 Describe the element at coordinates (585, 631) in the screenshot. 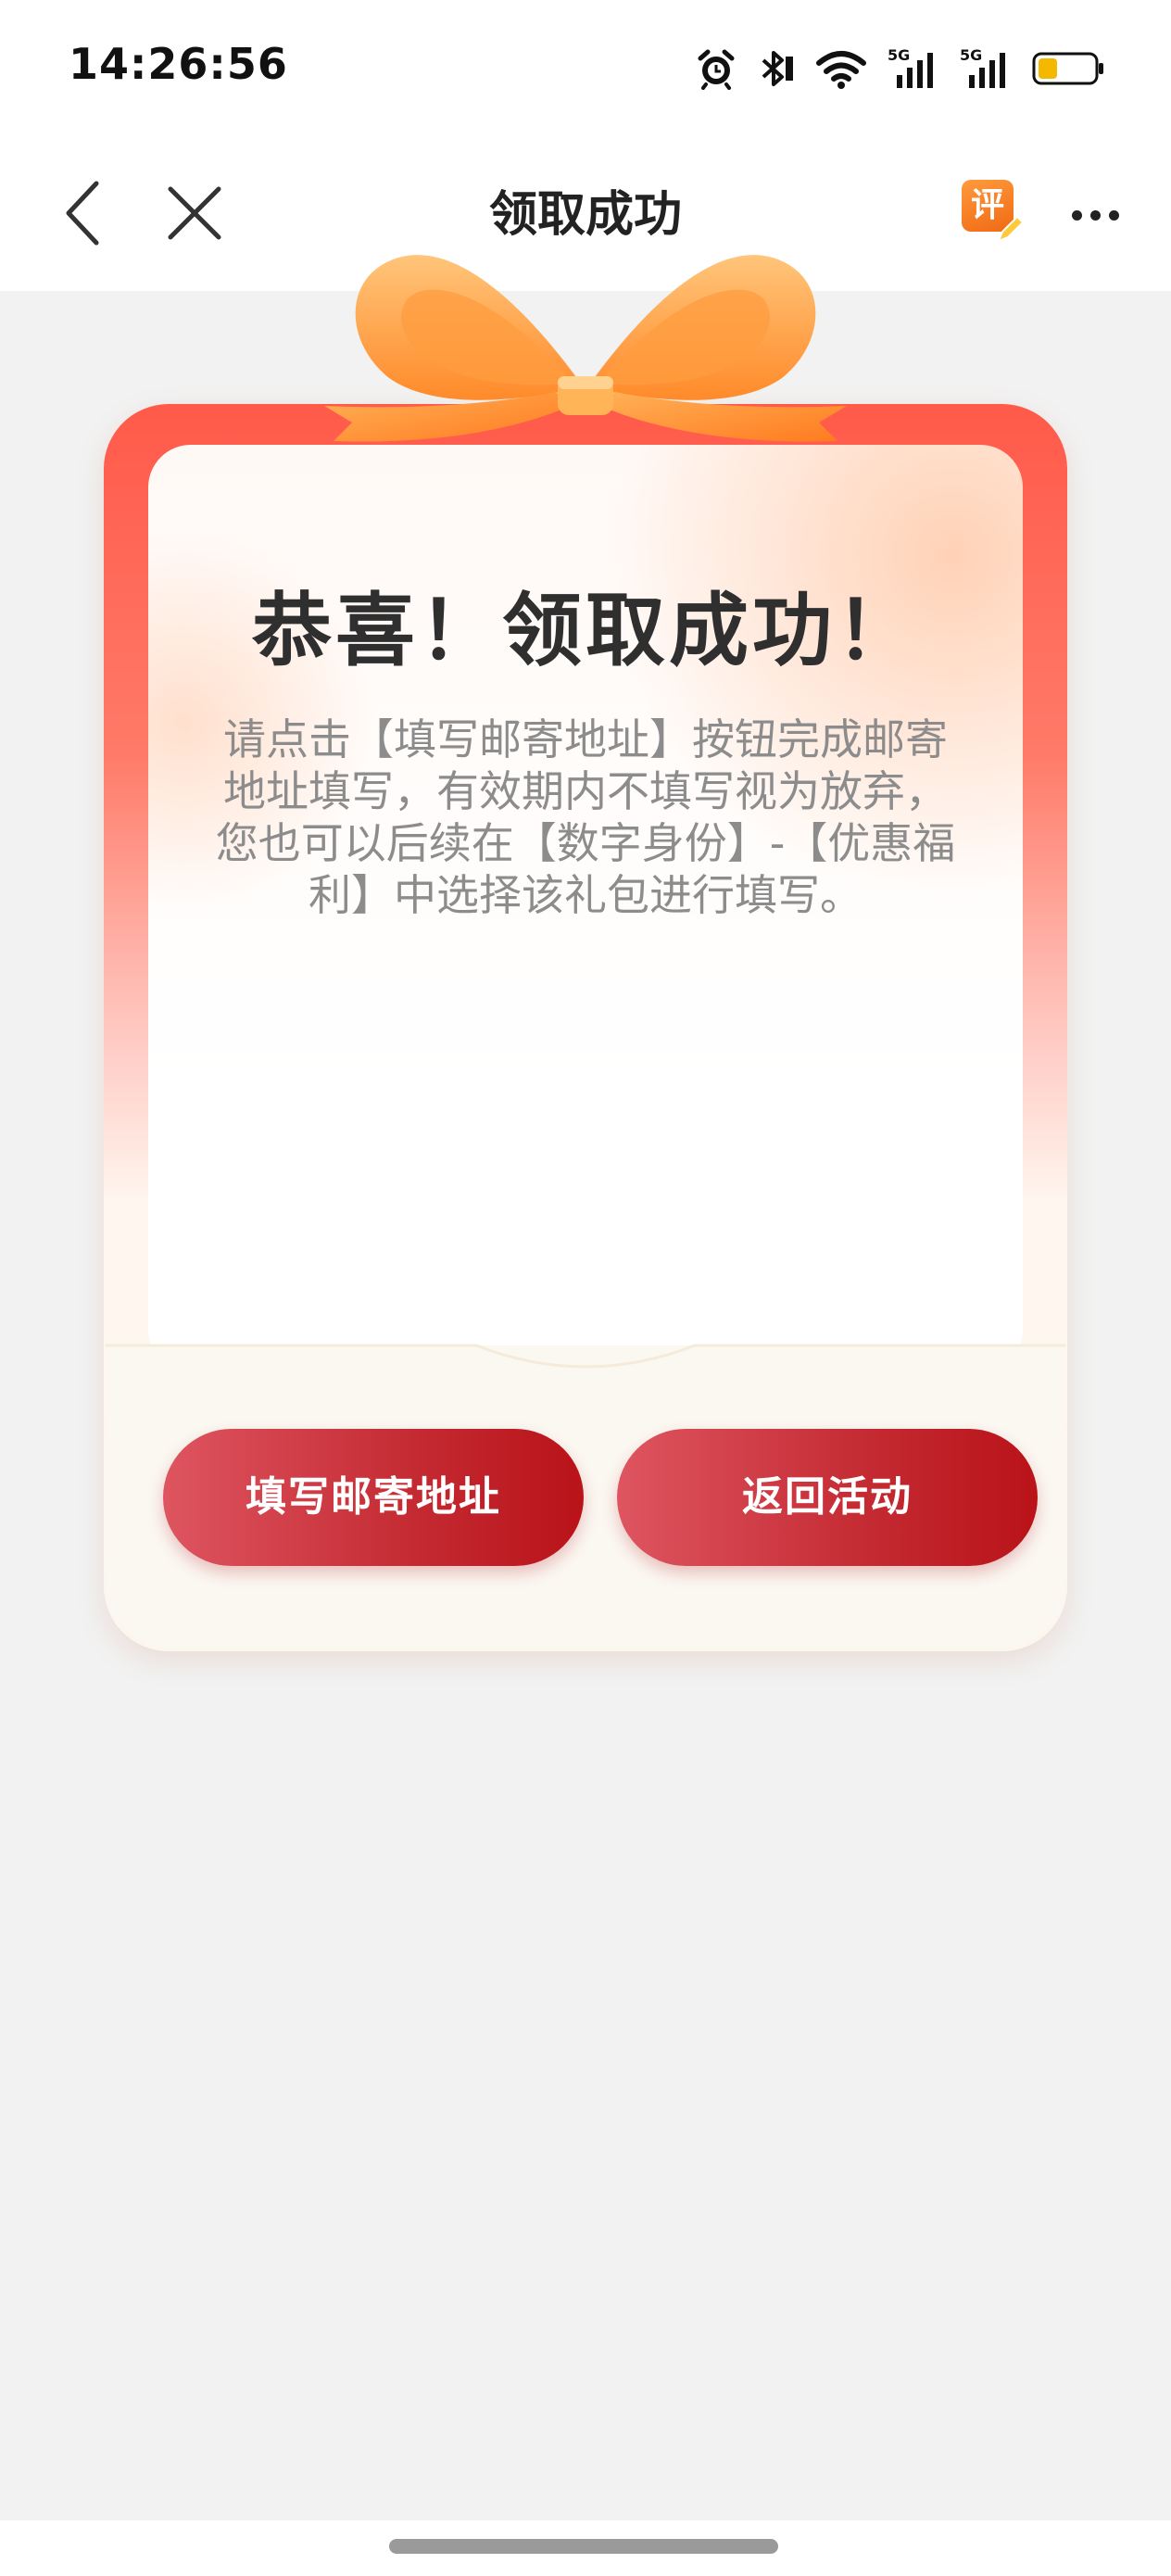

I see `success-title: 恭喜！领取成功！` at that location.